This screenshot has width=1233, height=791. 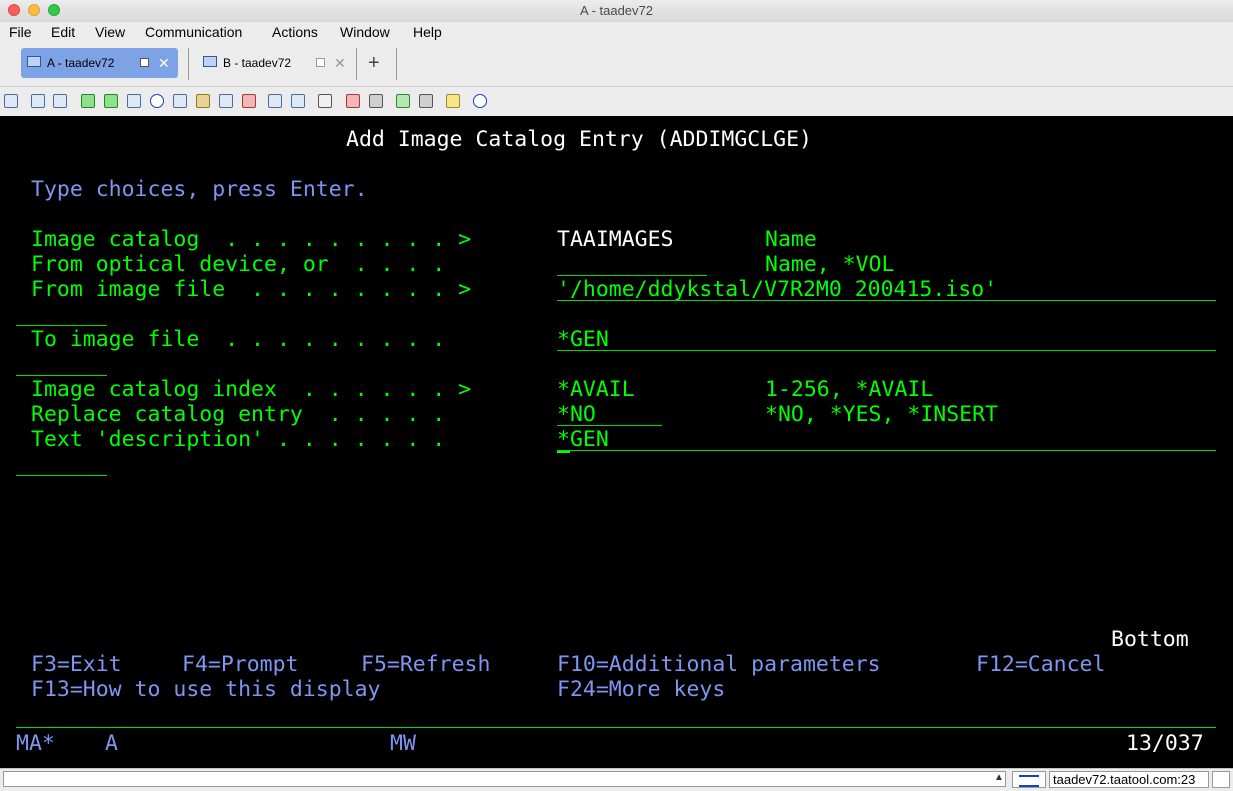 I want to click on replace-entry-input: *NO, so click(x=576, y=414).